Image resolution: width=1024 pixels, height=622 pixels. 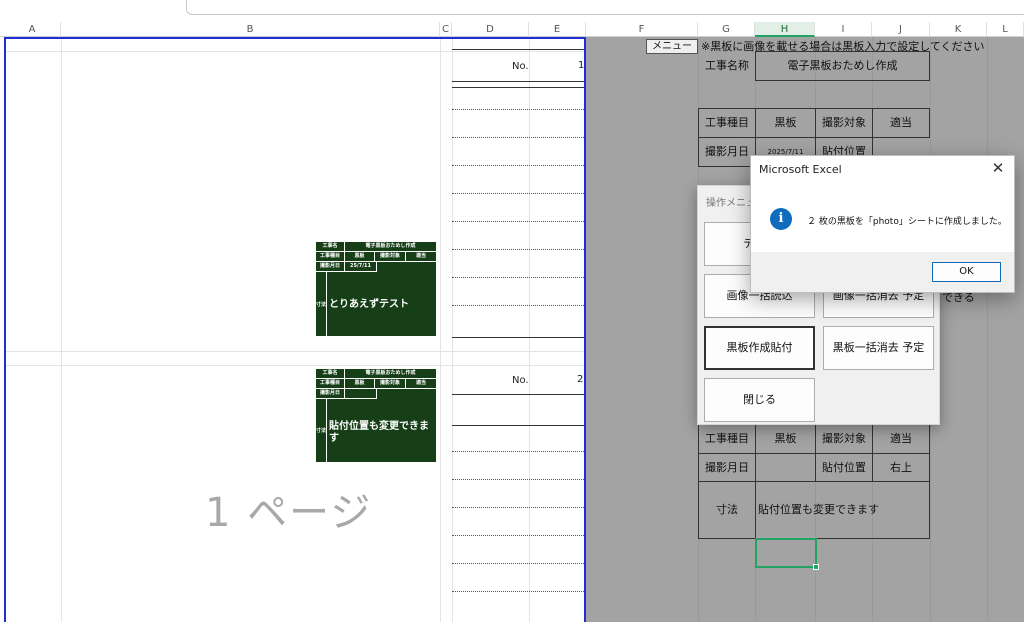 What do you see at coordinates (580, 379) in the screenshot?
I see `photo-no-value: 2` at bounding box center [580, 379].